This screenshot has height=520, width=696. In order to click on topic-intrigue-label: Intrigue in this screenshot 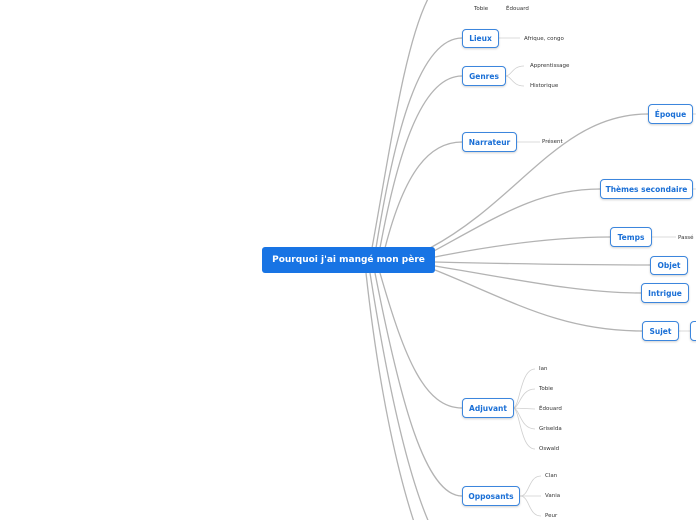, I will do `click(665, 293)`.